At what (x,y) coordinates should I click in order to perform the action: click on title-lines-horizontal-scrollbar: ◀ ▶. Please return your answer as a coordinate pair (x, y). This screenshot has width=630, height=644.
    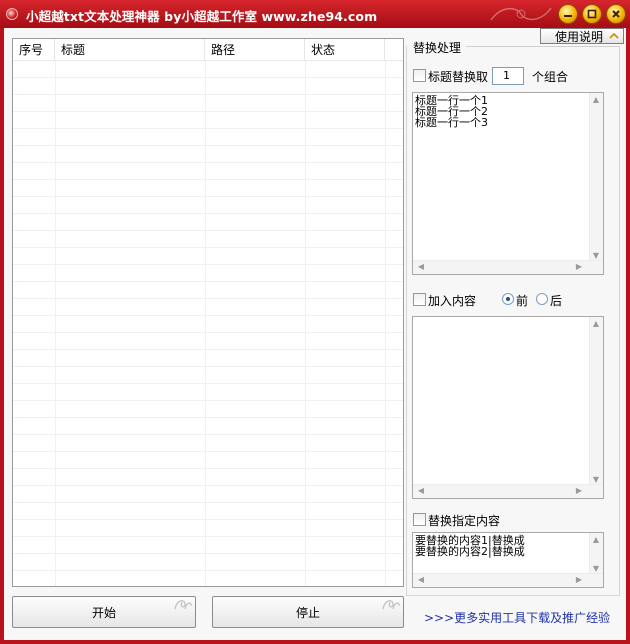
    Looking at the image, I should click on (508, 267).